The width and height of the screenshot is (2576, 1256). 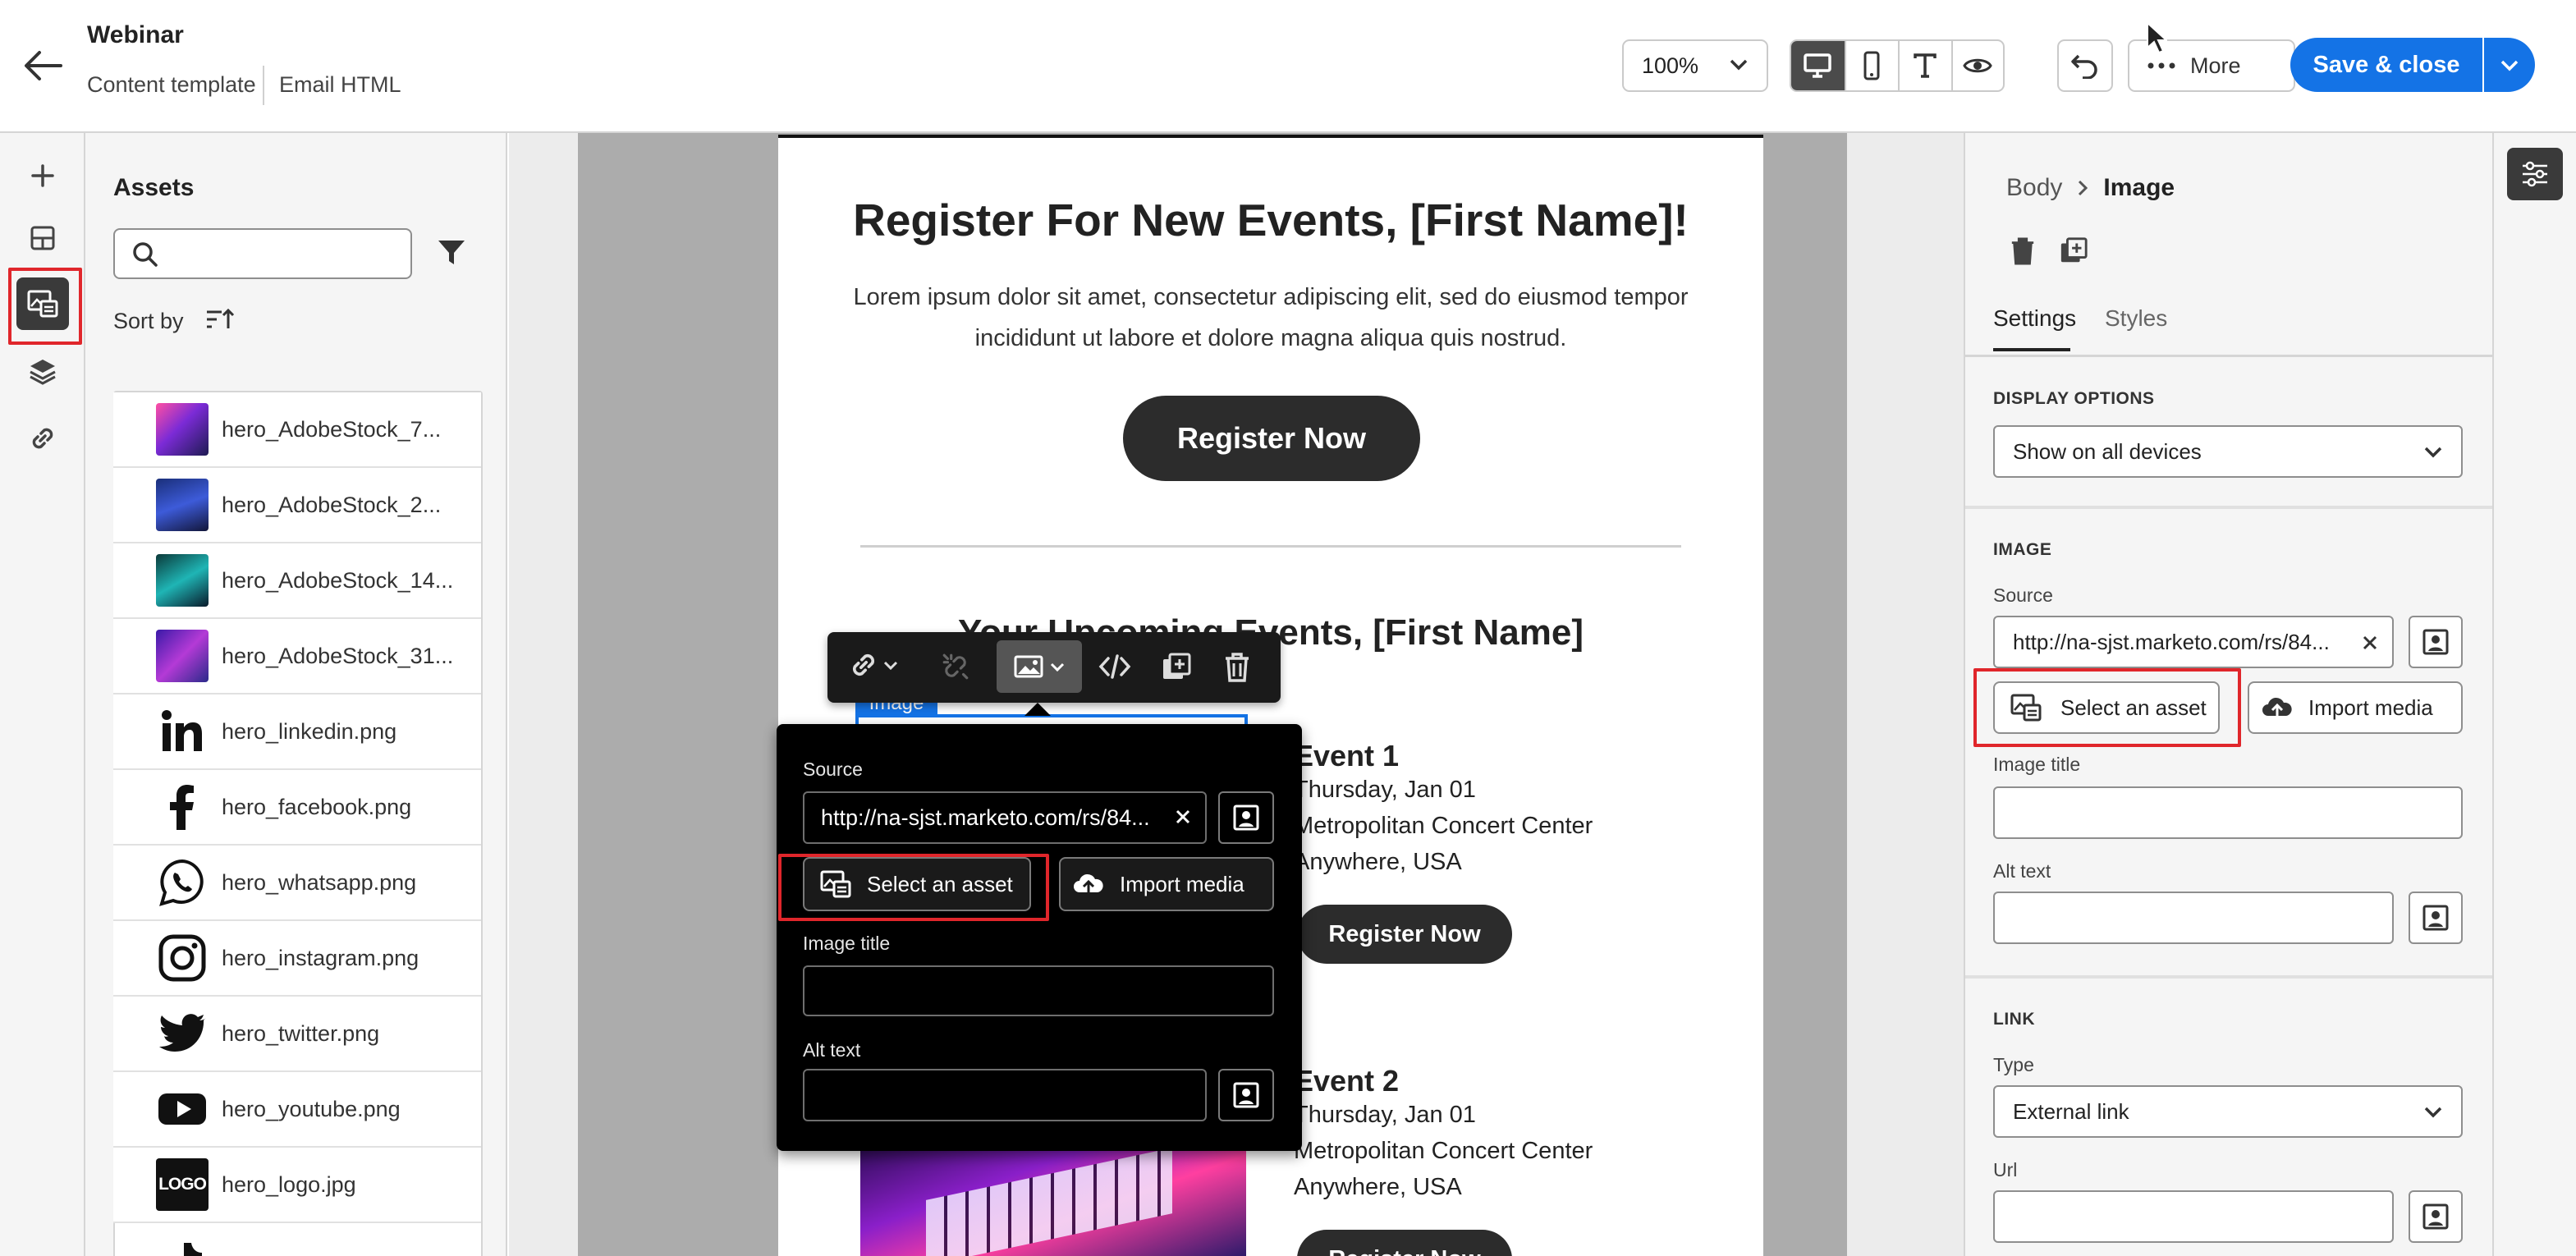 I want to click on image-menu-button, so click(x=1039, y=666).